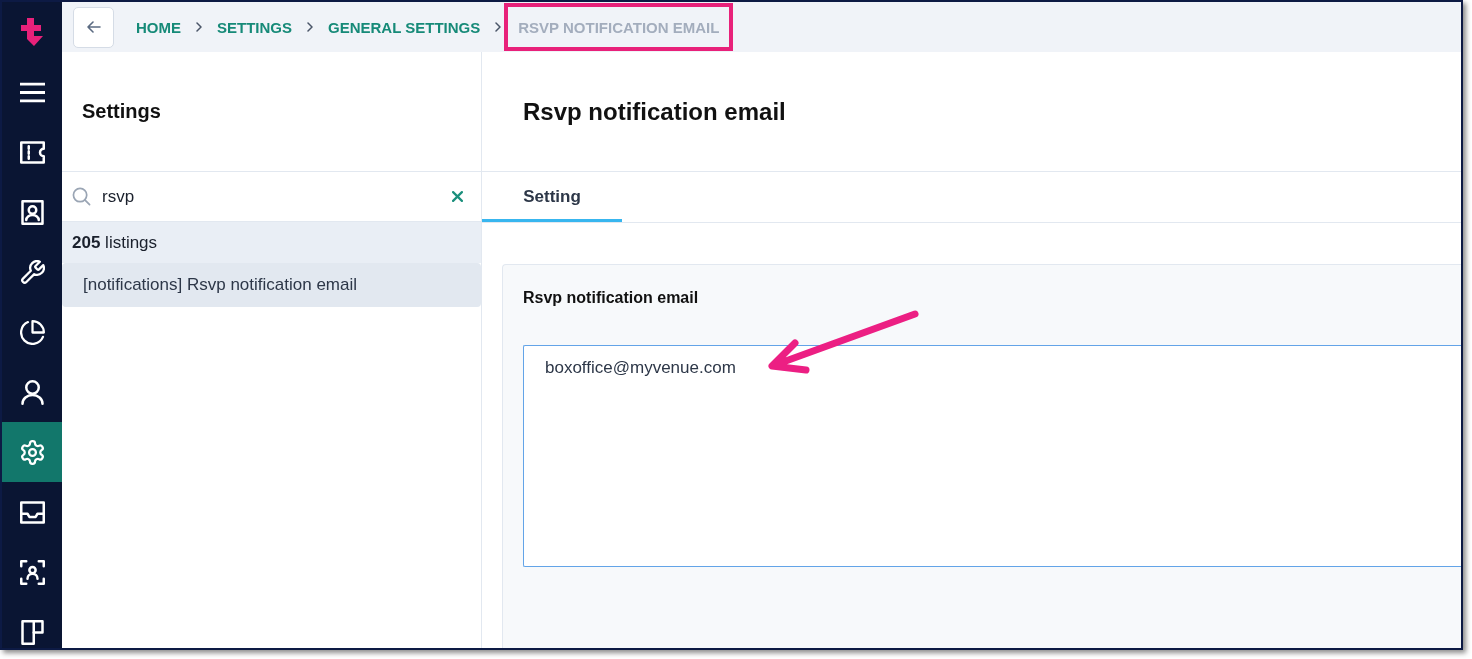 The height and width of the screenshot is (659, 1472). What do you see at coordinates (32, 632) in the screenshot?
I see `layout-icon` at bounding box center [32, 632].